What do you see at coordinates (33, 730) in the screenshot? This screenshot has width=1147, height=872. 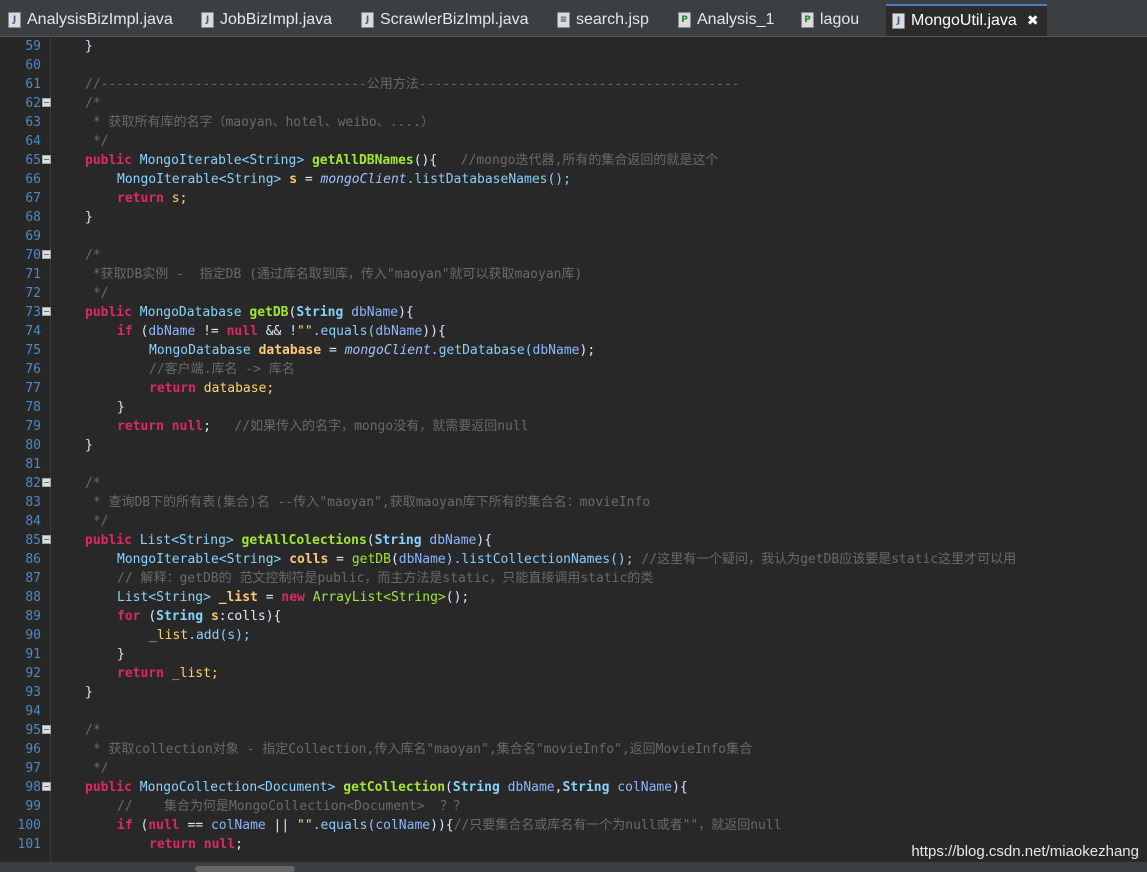 I see `line-number: 95` at bounding box center [33, 730].